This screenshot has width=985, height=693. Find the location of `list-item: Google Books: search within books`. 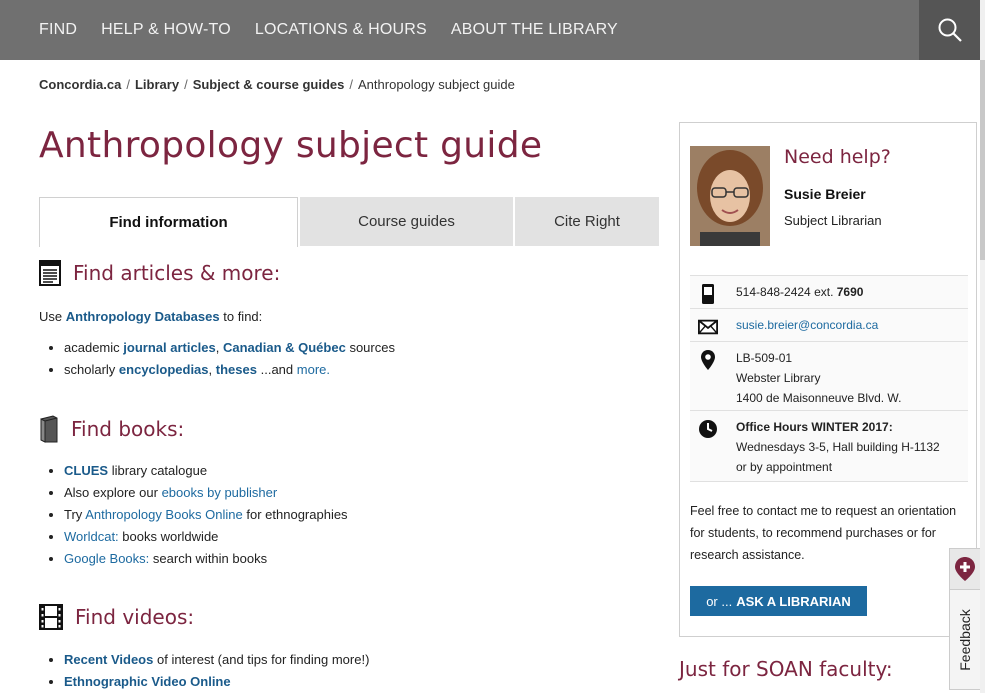

list-item: Google Books: search within books is located at coordinates (206, 559).